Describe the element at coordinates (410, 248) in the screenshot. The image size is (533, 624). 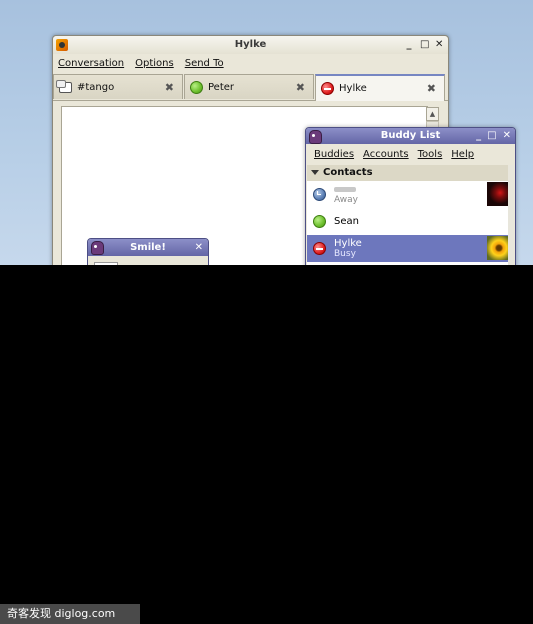
I see `buddy-row-hylke: Hylke Busy` at that location.